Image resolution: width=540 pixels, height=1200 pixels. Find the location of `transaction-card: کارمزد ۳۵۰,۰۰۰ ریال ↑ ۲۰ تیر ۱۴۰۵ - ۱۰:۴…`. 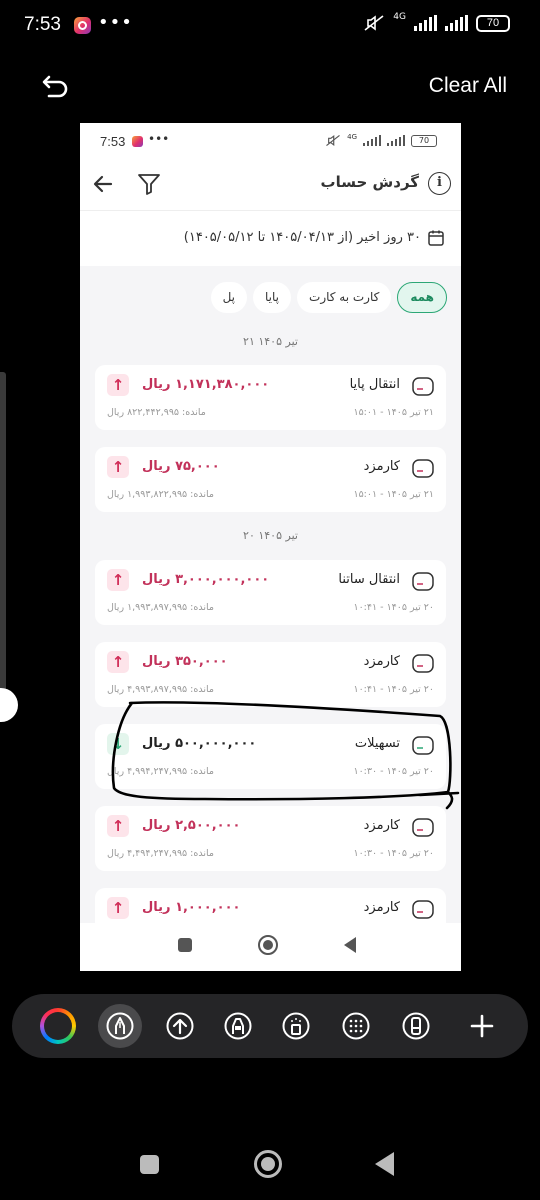

transaction-card: کارمزد ۳۵۰,۰۰۰ ریال ↑ ۲۰ تیر ۱۴۰۵ - ۱۰:۴… is located at coordinates (270, 674).